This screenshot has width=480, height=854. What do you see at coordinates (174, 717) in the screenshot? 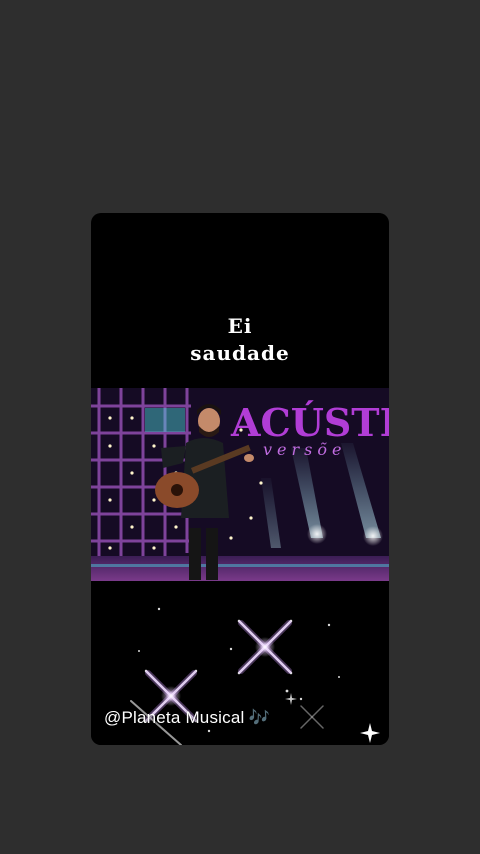
I see `channel-handle: @Planeta Musical` at bounding box center [174, 717].